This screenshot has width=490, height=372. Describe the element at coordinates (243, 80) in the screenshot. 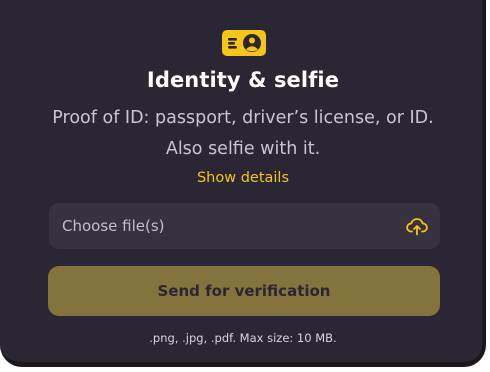

I see `section-title: Identity & selfie` at that location.